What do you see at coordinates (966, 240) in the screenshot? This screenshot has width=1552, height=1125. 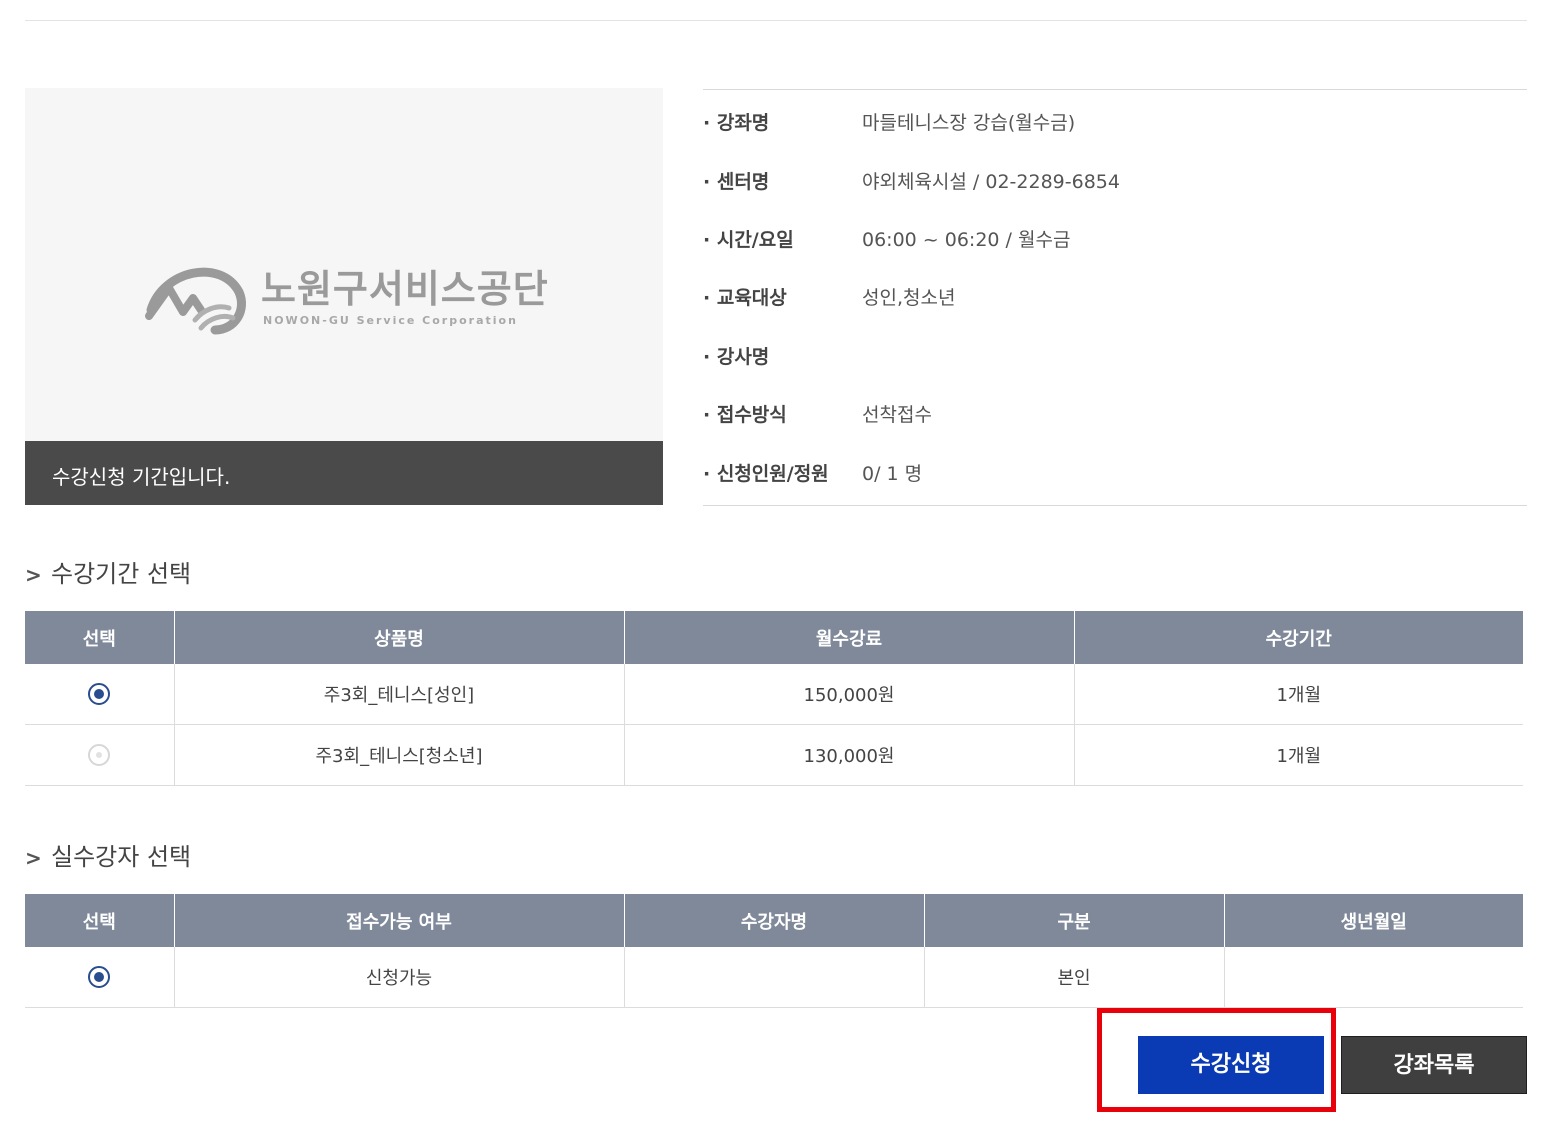 I see `info-value: 06:00 ~ 06:20 / 월수금` at bounding box center [966, 240].